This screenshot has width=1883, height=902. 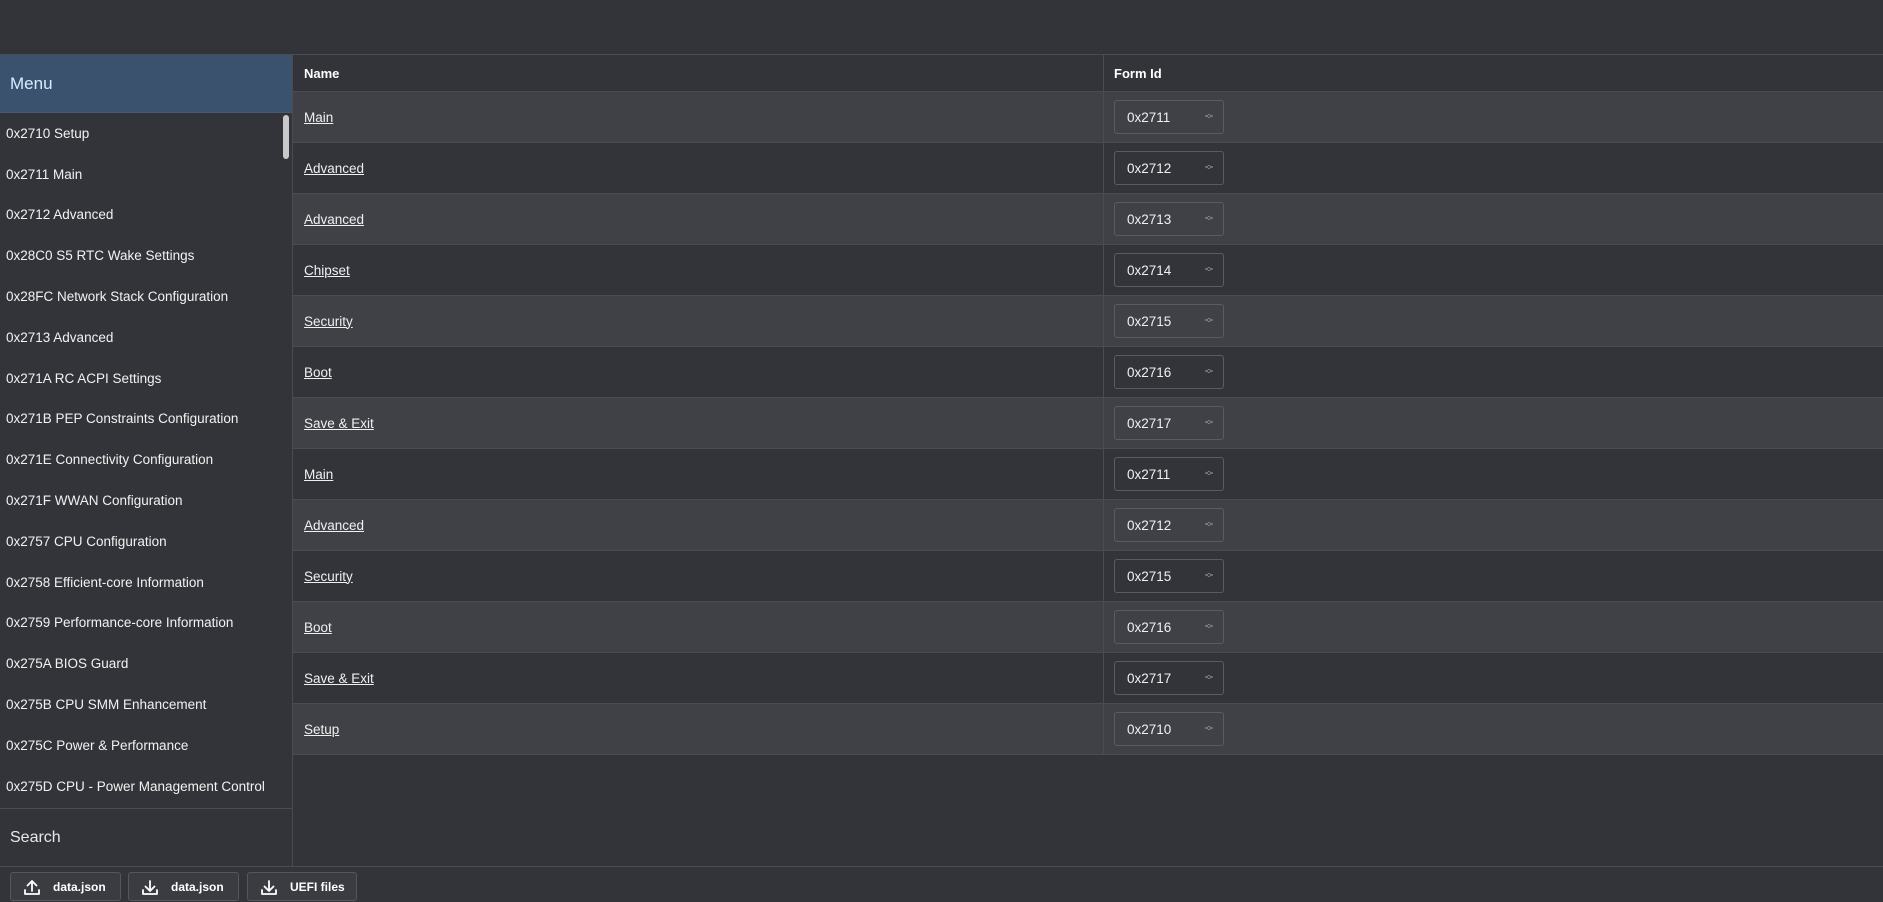 I want to click on menu-item-label: 0x2759 Performance-core Information, so click(x=120, y=623).